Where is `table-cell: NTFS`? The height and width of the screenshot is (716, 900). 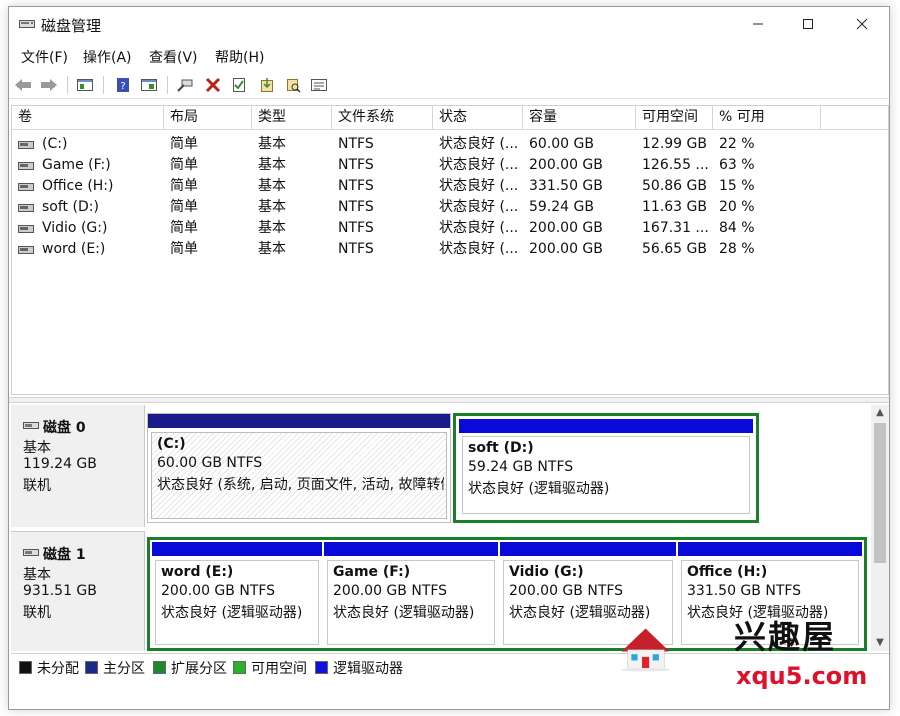
table-cell: NTFS is located at coordinates (356, 144).